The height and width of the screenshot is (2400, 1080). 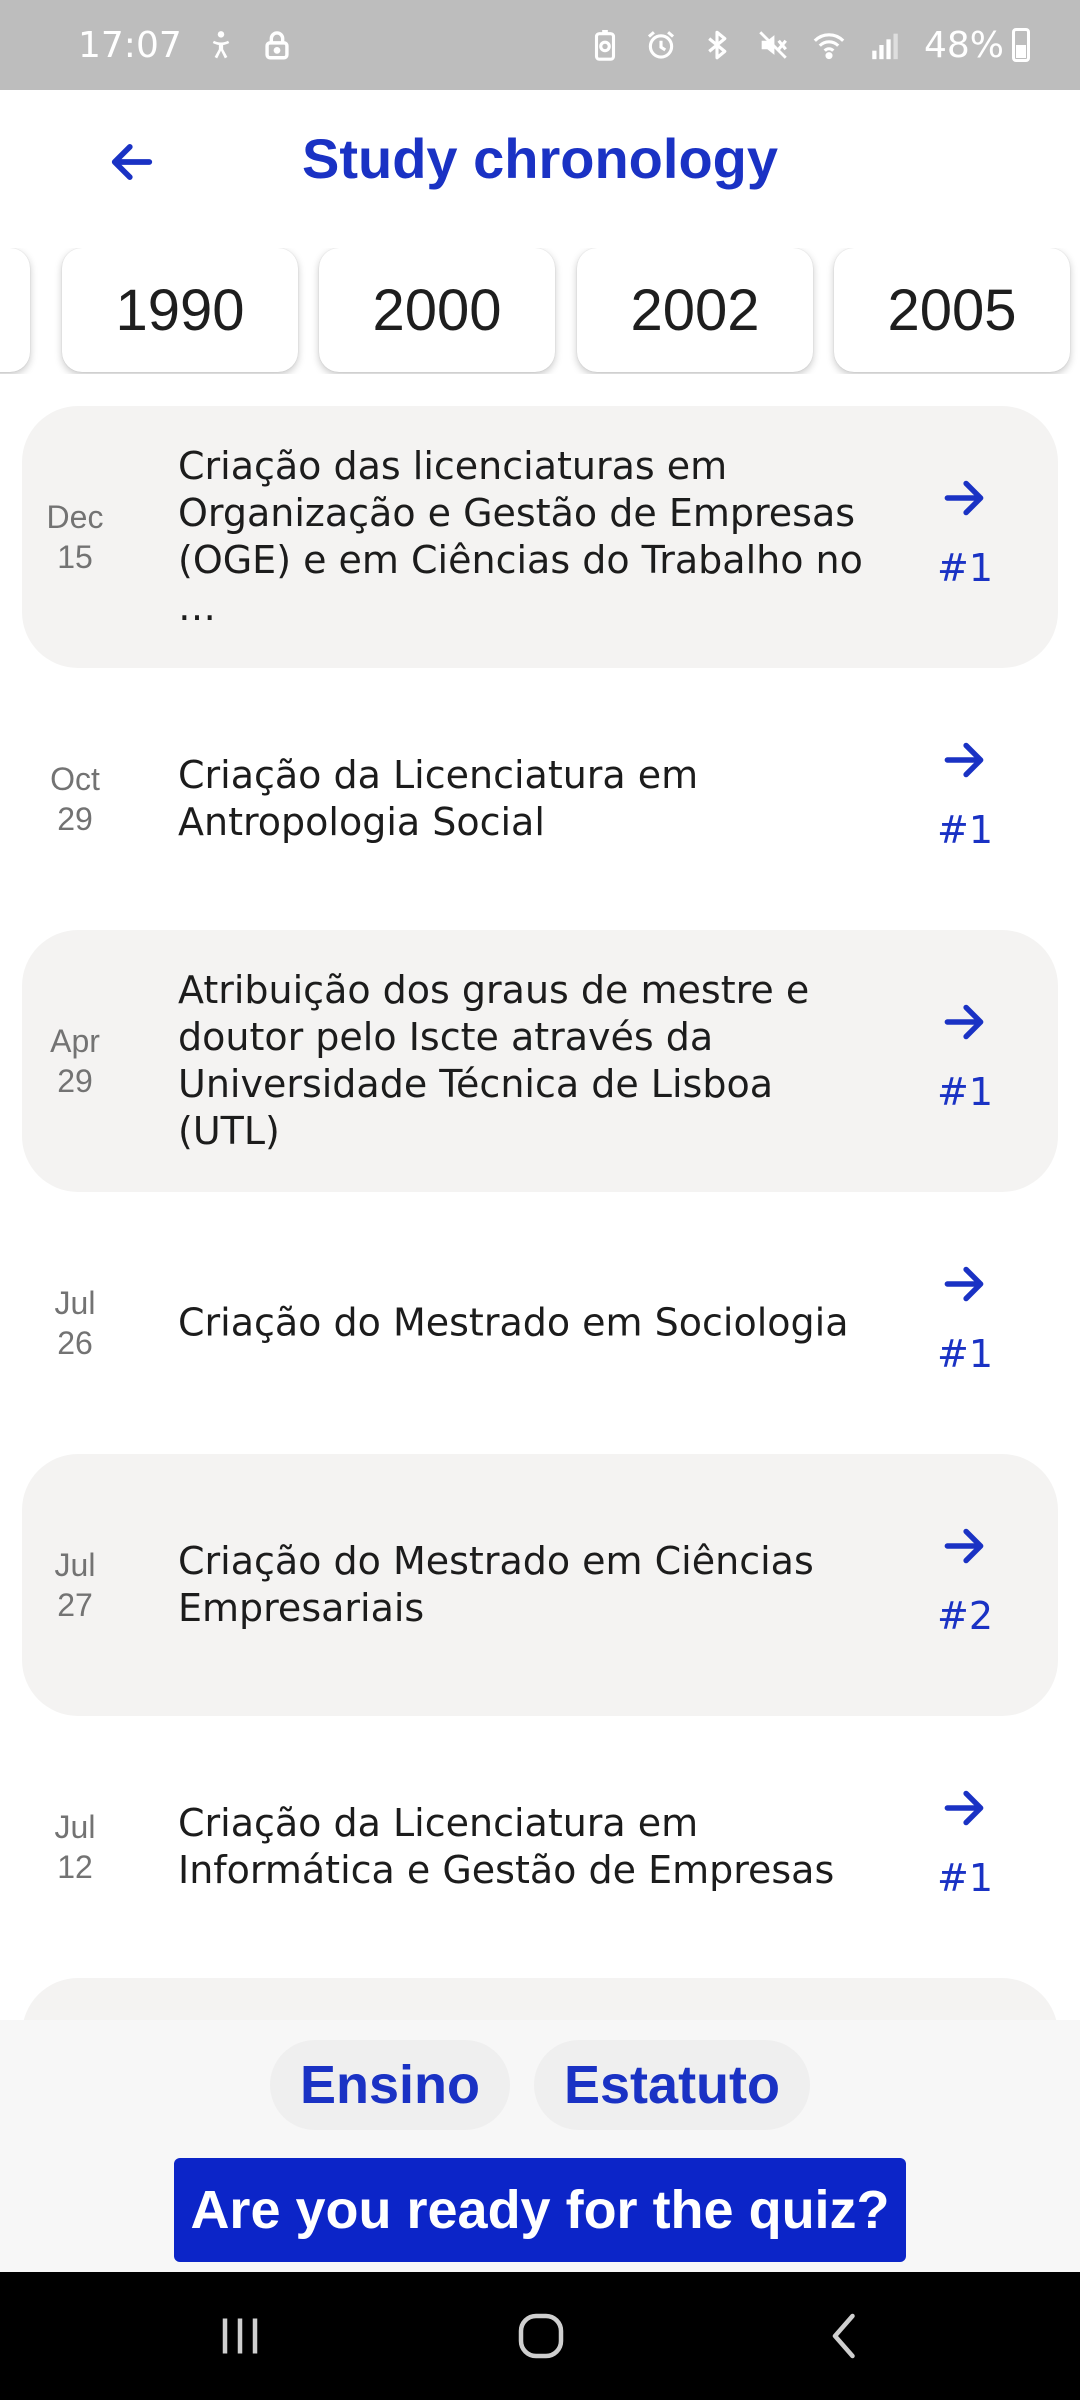 I want to click on filter-ensino: Ensino, so click(x=389, y=2085).